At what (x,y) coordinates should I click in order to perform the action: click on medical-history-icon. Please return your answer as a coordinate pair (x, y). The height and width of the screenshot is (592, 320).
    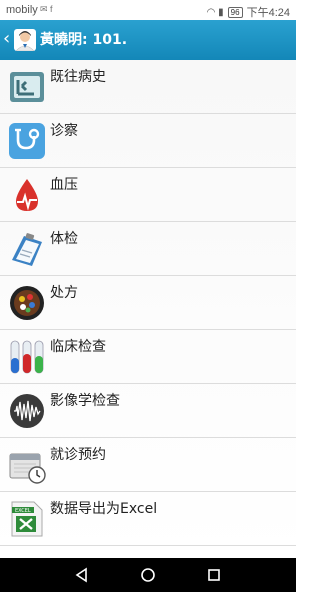
    Looking at the image, I should click on (27, 87).